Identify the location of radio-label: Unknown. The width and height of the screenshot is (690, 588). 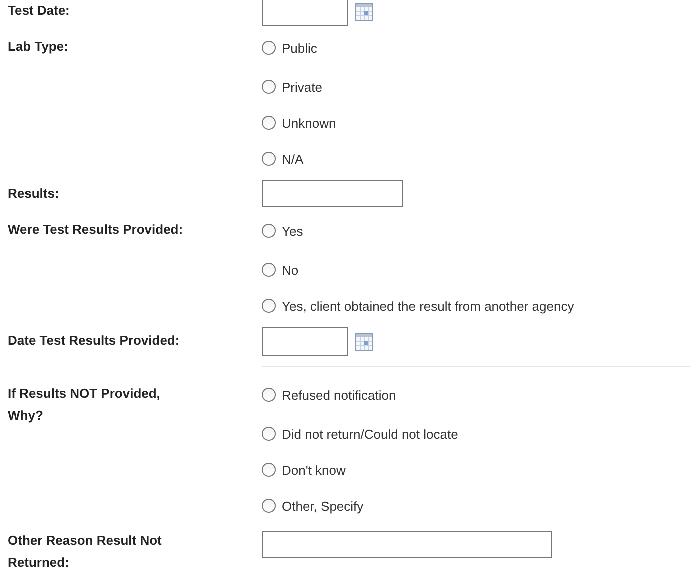
(309, 123).